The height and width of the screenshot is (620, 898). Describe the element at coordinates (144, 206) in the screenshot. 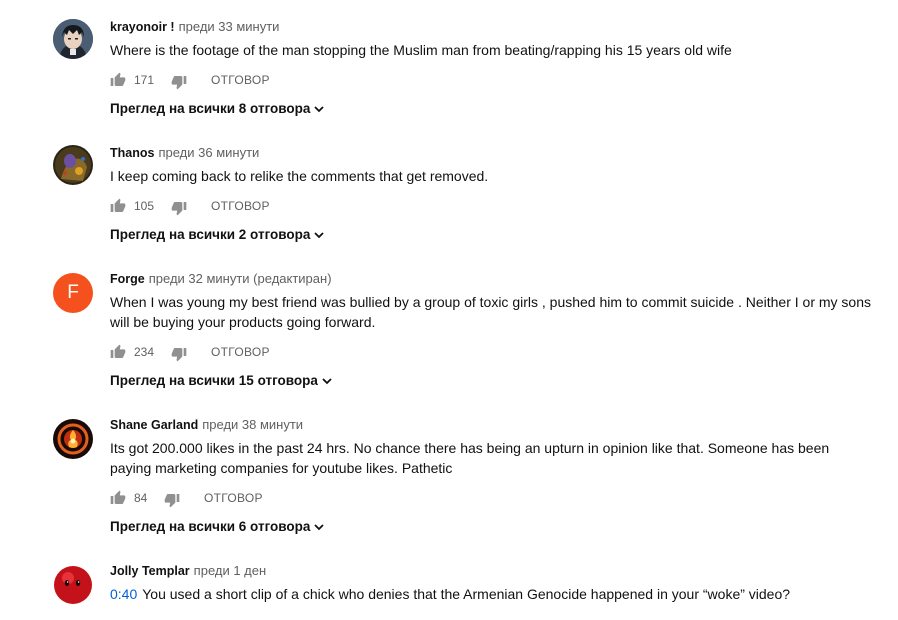

I see `like-count: 105` at that location.